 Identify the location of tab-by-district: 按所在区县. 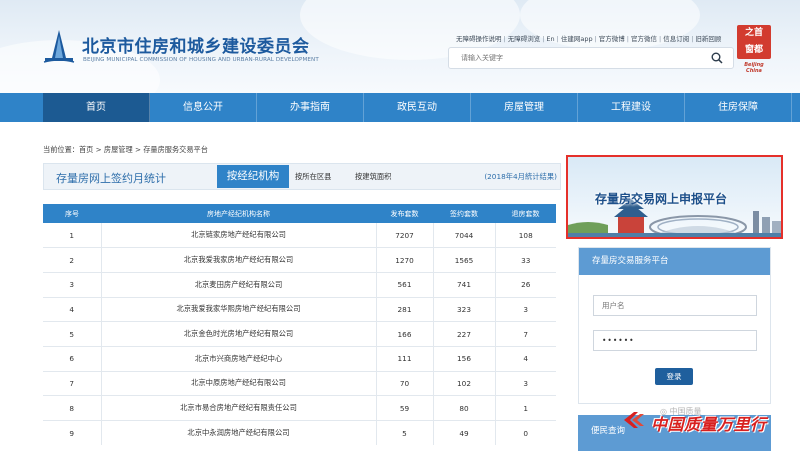
(313, 177).